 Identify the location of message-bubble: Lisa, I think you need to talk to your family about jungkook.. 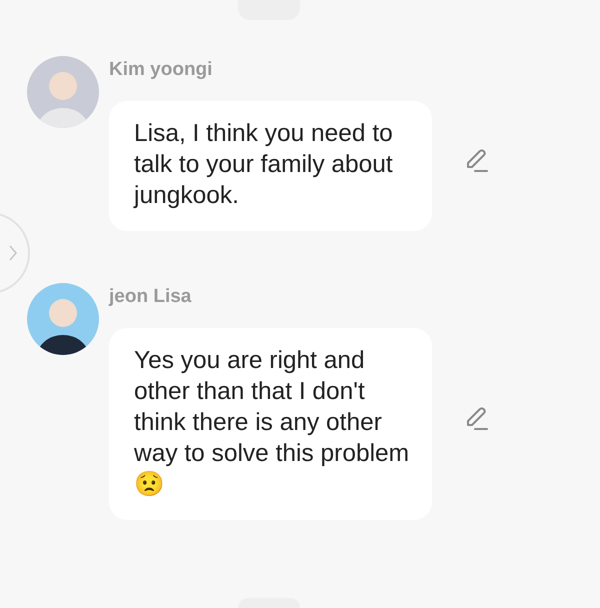
(270, 166).